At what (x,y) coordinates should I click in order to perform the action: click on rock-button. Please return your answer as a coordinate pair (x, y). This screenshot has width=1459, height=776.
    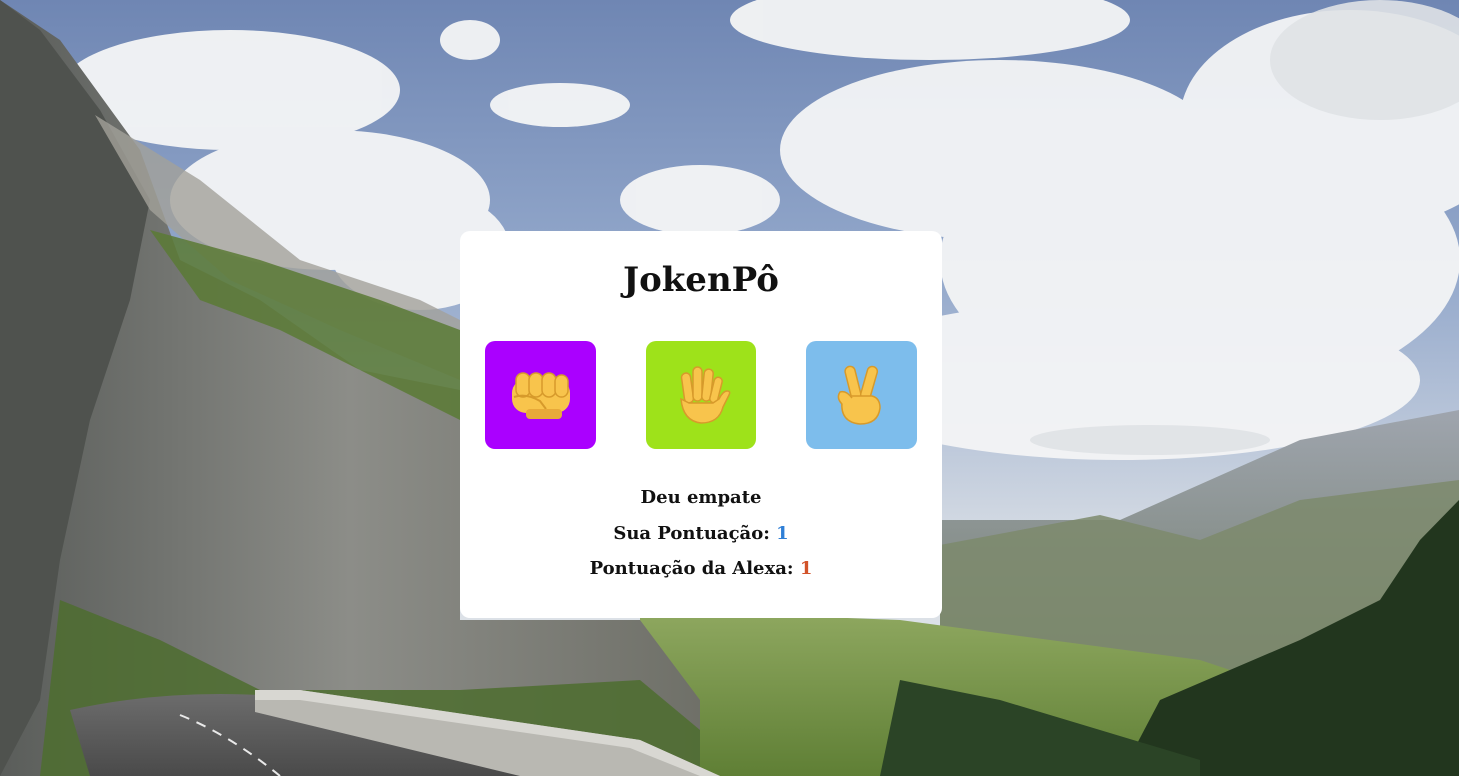
    Looking at the image, I should click on (540, 395).